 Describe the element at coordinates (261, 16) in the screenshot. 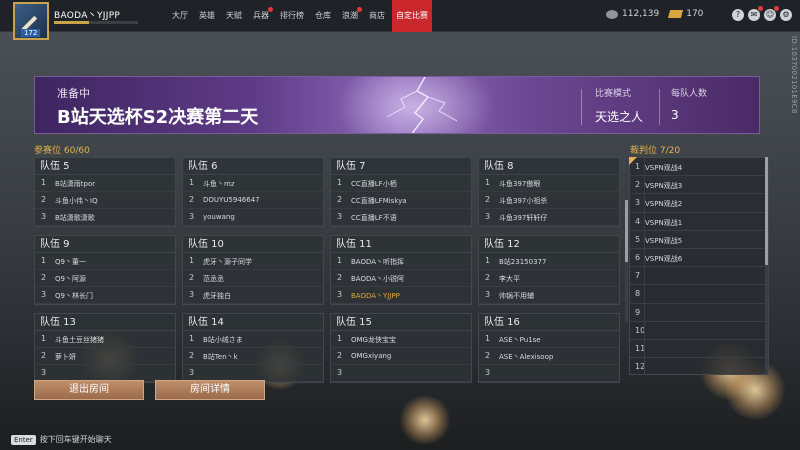

I see `tab-weapons: 兵器` at that location.